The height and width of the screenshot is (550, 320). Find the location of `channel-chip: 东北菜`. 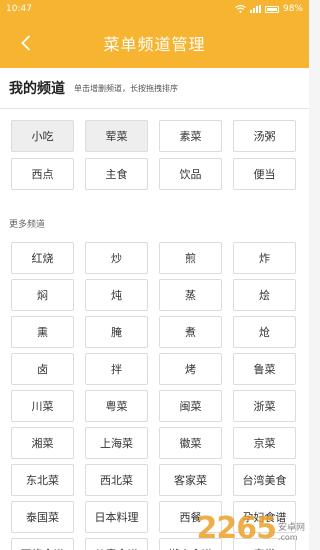

channel-chip: 东北菜 is located at coordinates (42, 480).